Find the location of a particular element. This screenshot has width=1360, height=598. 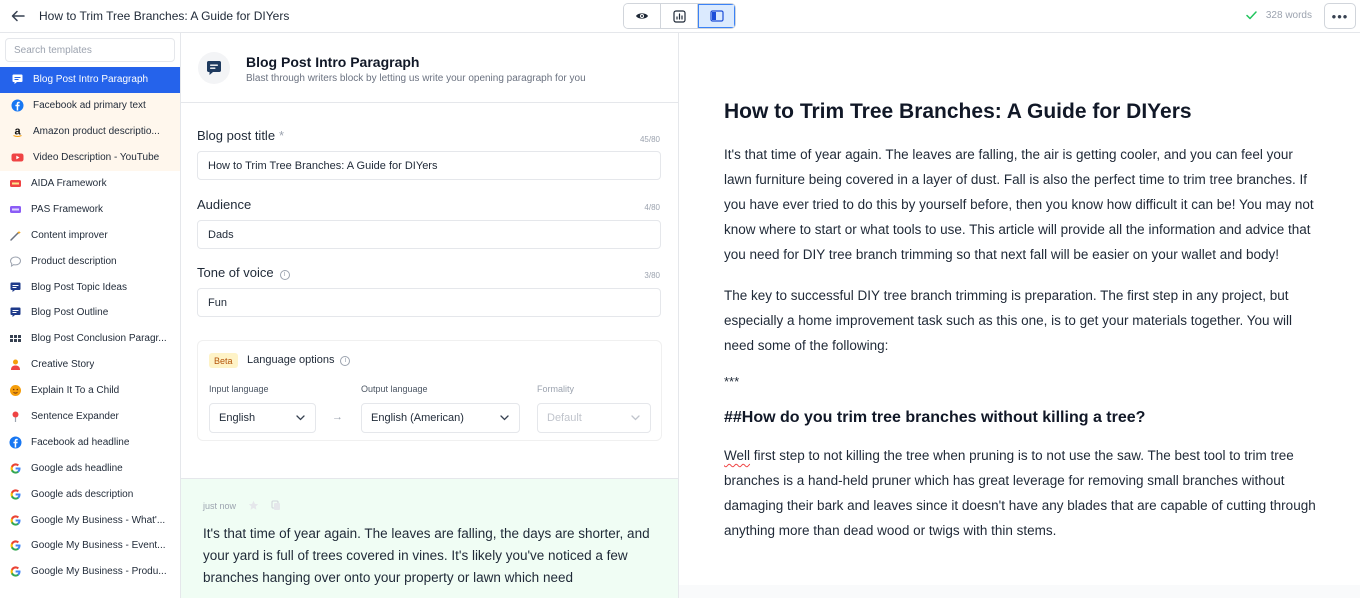

input-language-select: English is located at coordinates (262, 418).